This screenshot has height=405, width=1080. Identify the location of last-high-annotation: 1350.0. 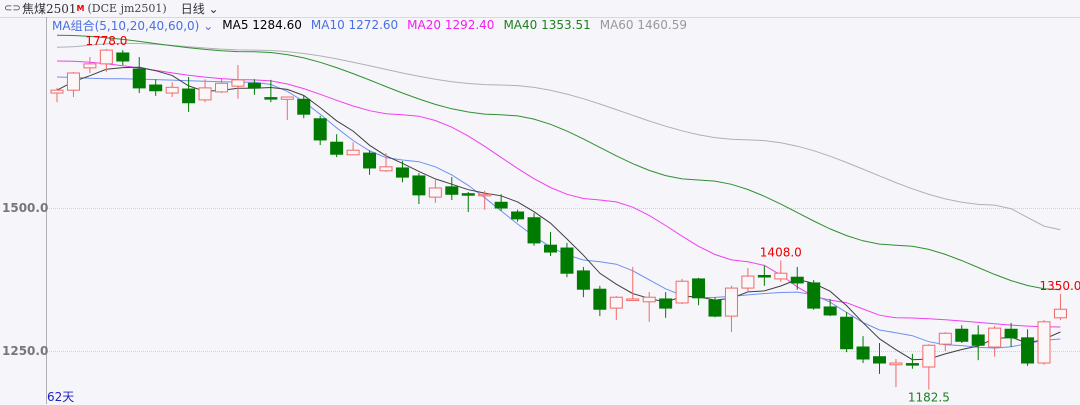
(1059, 286).